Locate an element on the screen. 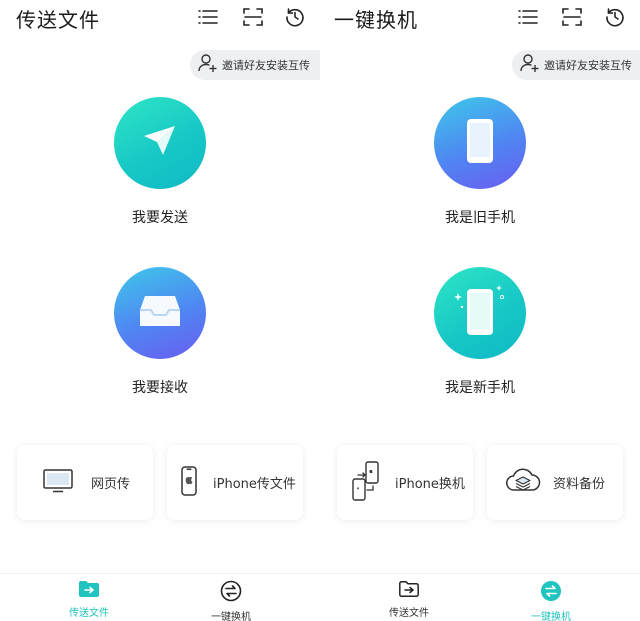  page-title: 传送文件 is located at coordinates (58, 20).